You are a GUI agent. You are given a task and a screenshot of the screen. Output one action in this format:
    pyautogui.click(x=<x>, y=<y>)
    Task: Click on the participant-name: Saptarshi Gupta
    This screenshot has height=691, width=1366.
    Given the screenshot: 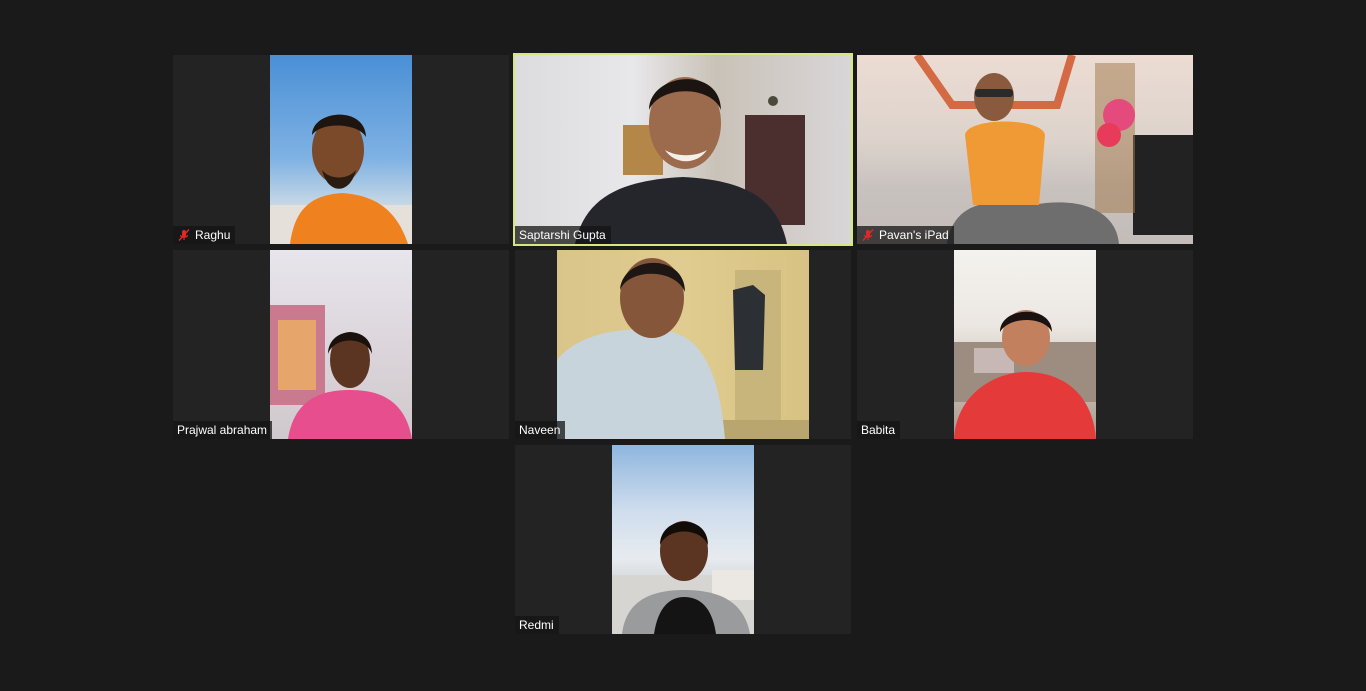 What is the action you would take?
    pyautogui.click(x=562, y=235)
    